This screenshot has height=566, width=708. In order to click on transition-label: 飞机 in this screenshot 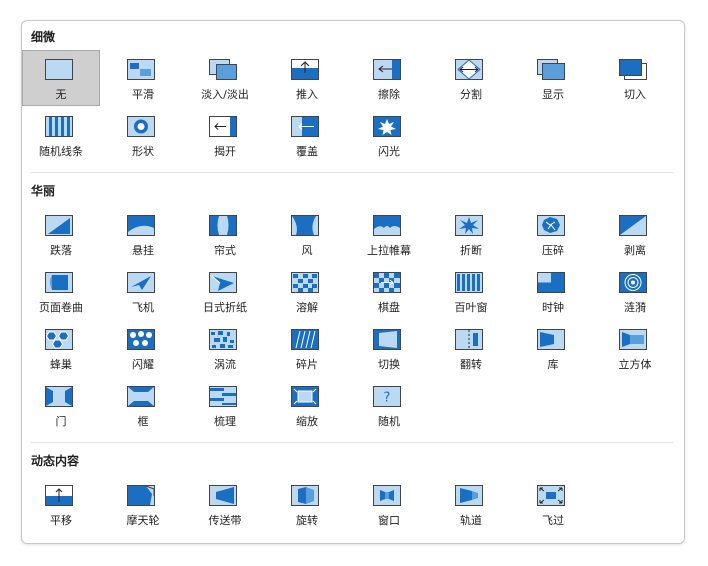, I will do `click(143, 307)`.